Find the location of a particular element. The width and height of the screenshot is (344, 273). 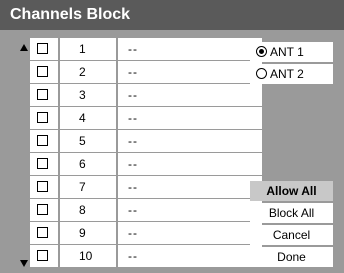

allow-all-button: Allow All is located at coordinates (291, 191).